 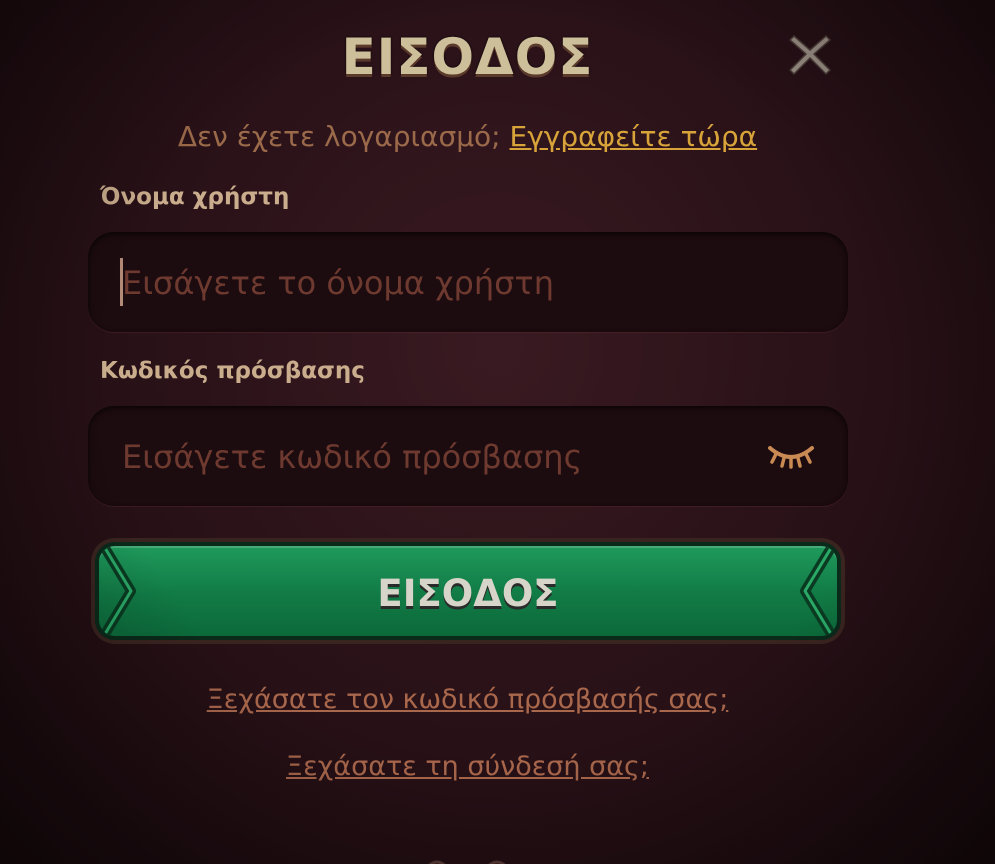 I want to click on chevron-right-decor-icon, so click(x=818, y=591).